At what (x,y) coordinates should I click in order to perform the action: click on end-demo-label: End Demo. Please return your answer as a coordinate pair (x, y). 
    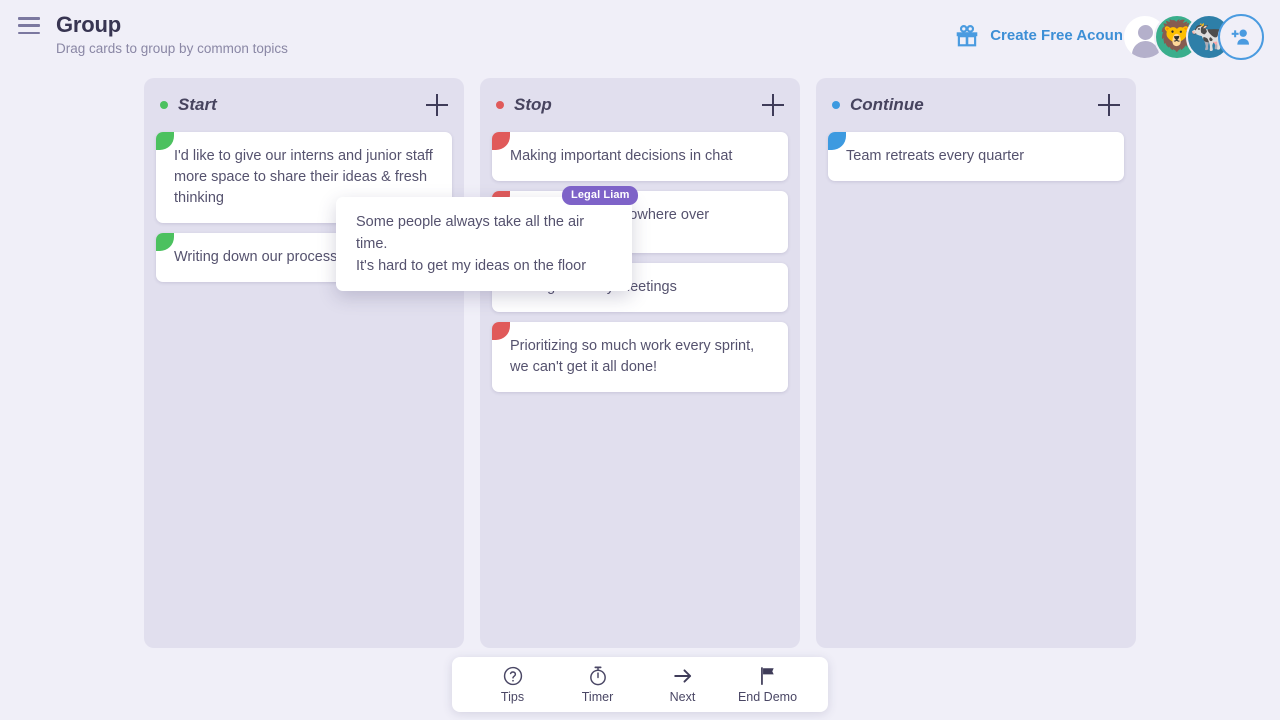
    Looking at the image, I should click on (767, 697).